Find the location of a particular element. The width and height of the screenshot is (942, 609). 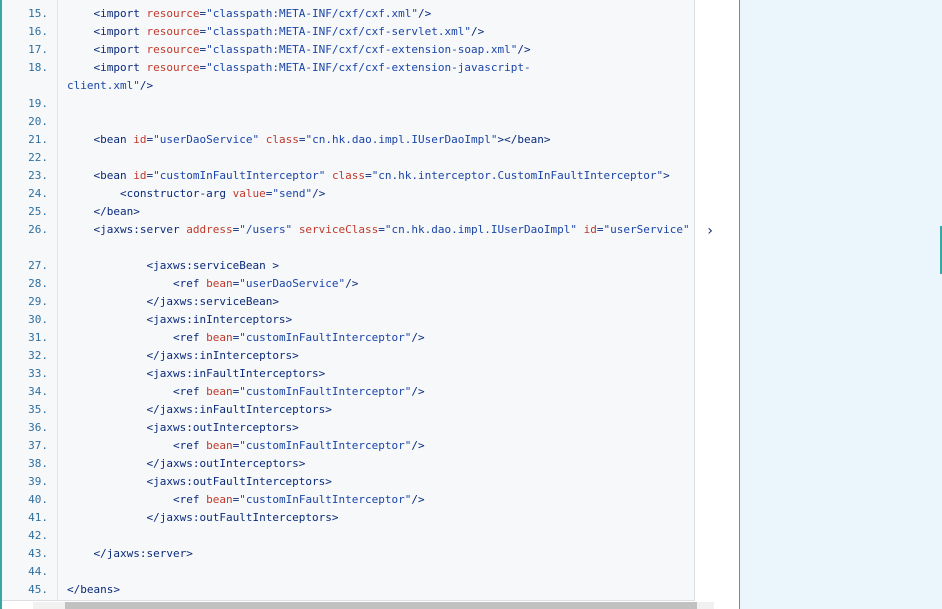

line-number: 32. is located at coordinates (38, 355).